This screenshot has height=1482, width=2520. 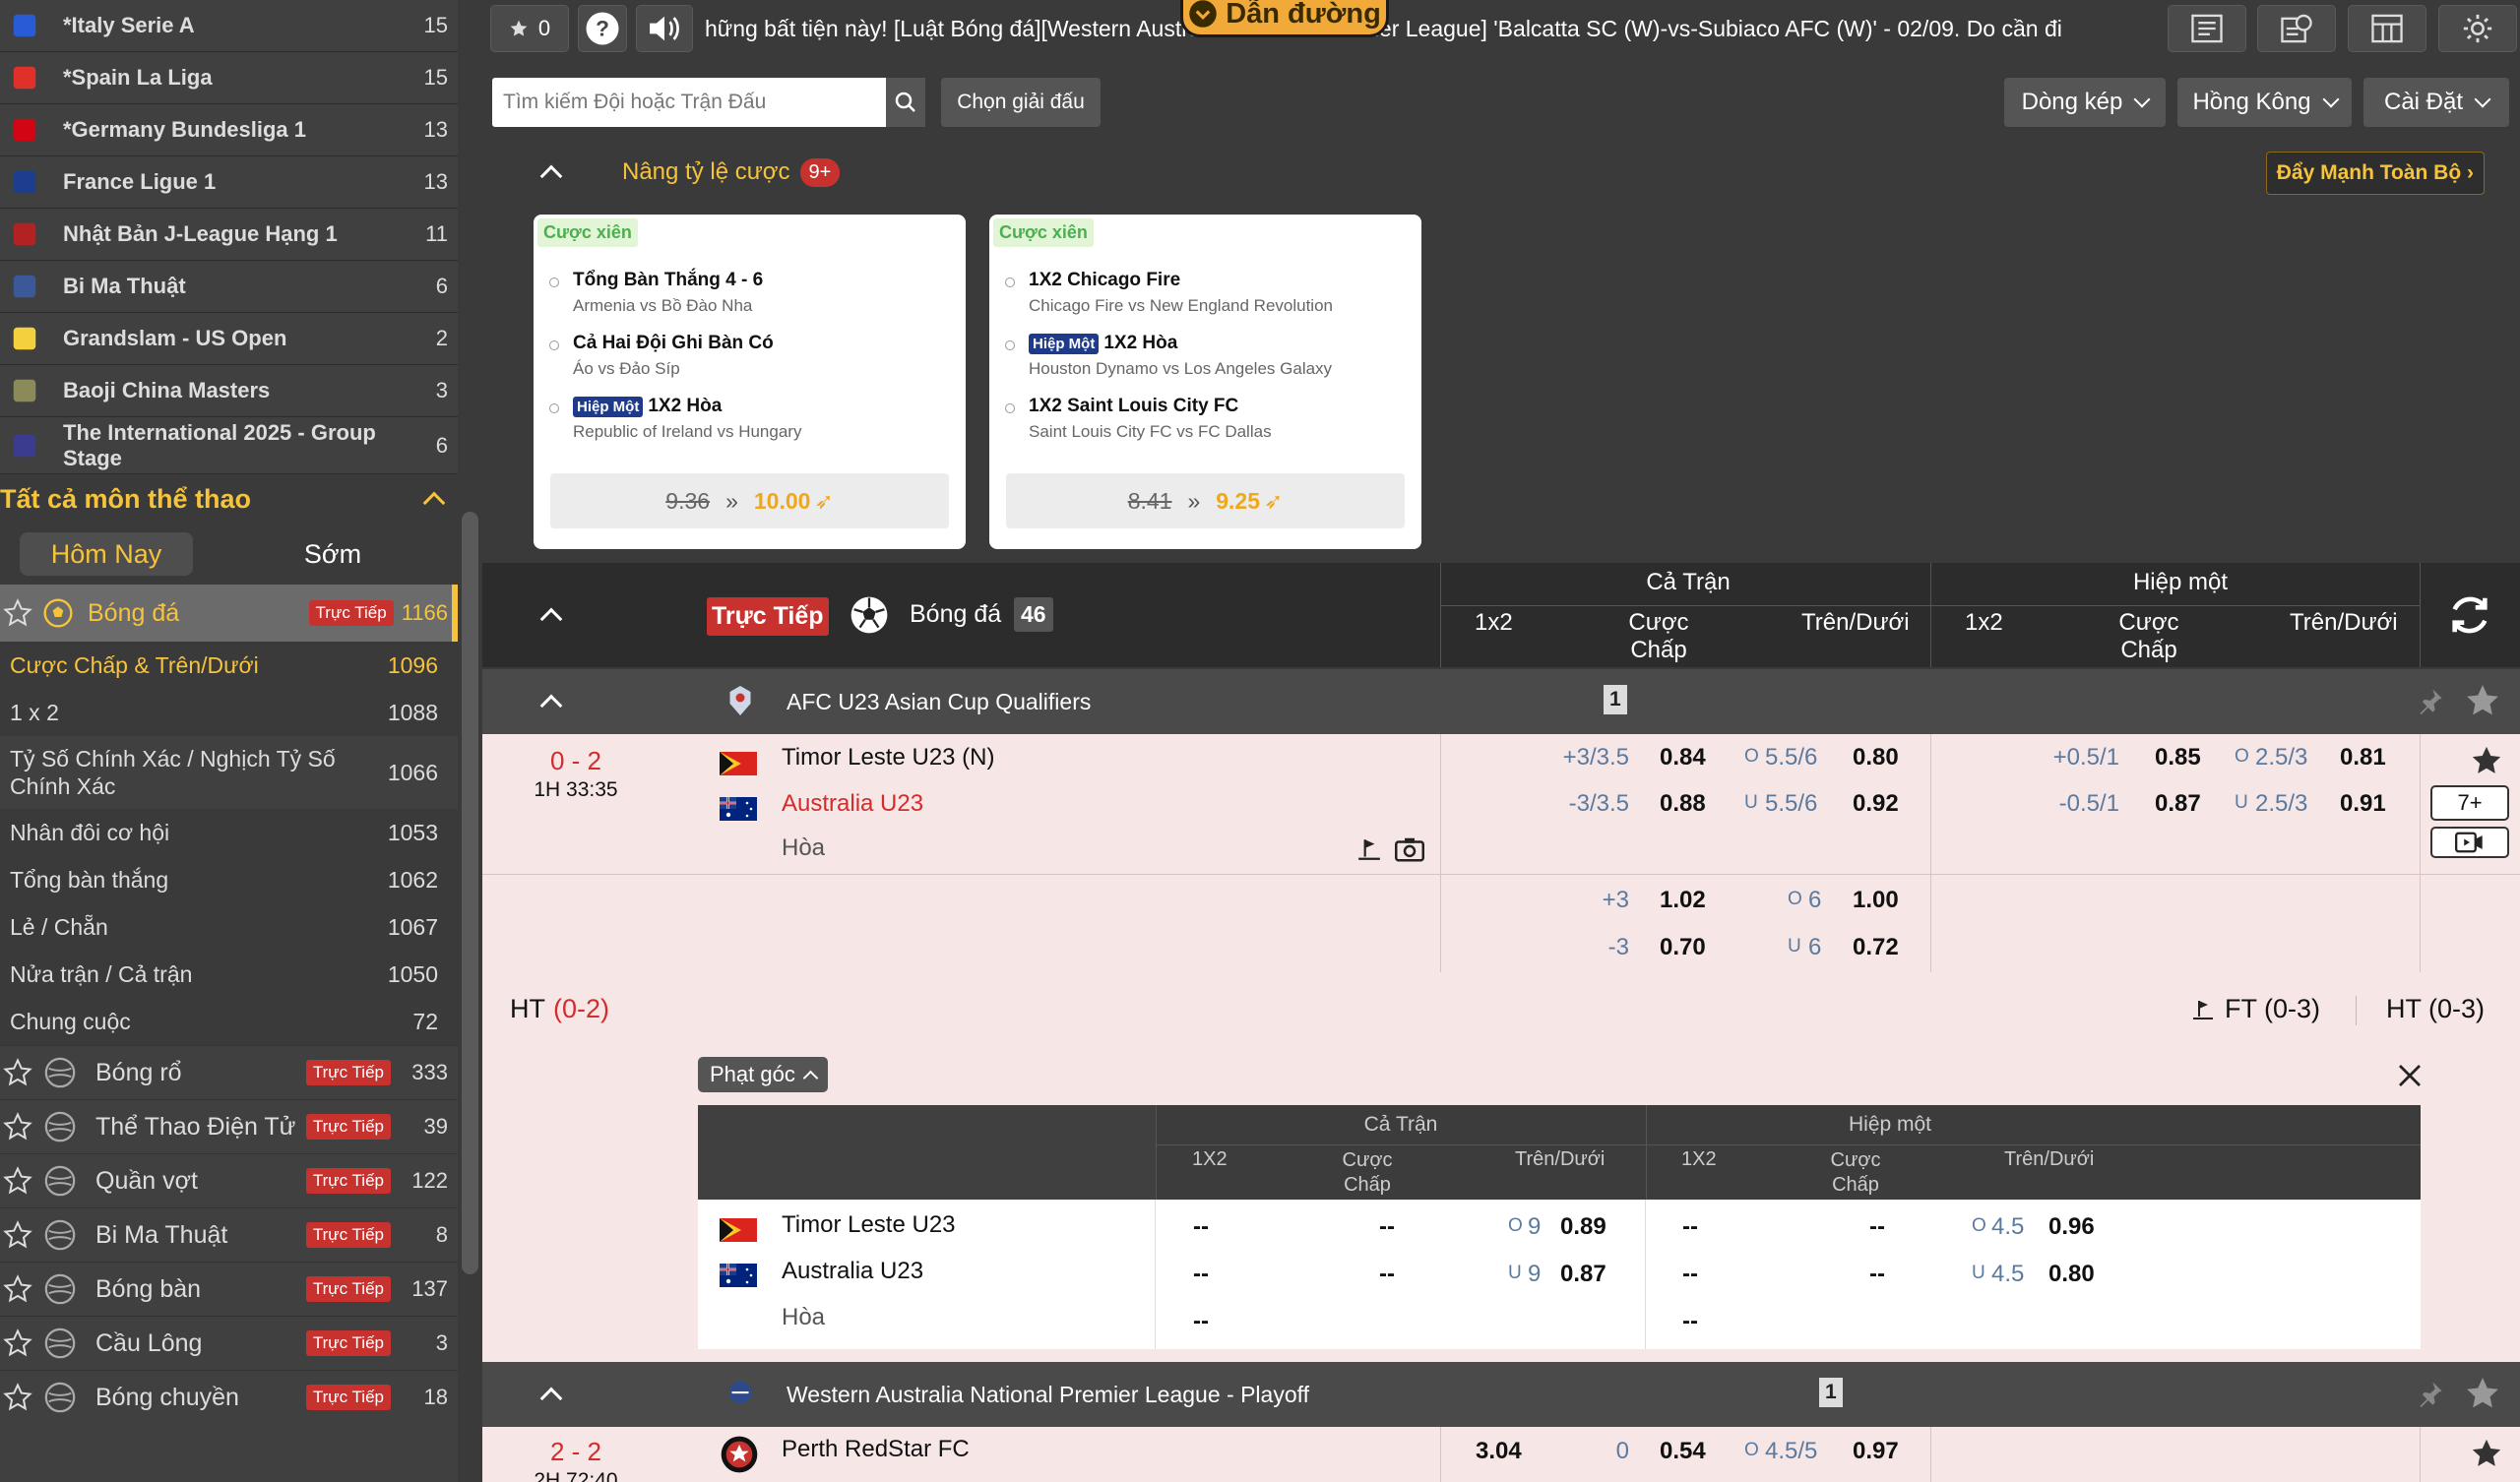 I want to click on sidebar-league-item: *Germany Bundesliga 1 13, so click(x=229, y=130).